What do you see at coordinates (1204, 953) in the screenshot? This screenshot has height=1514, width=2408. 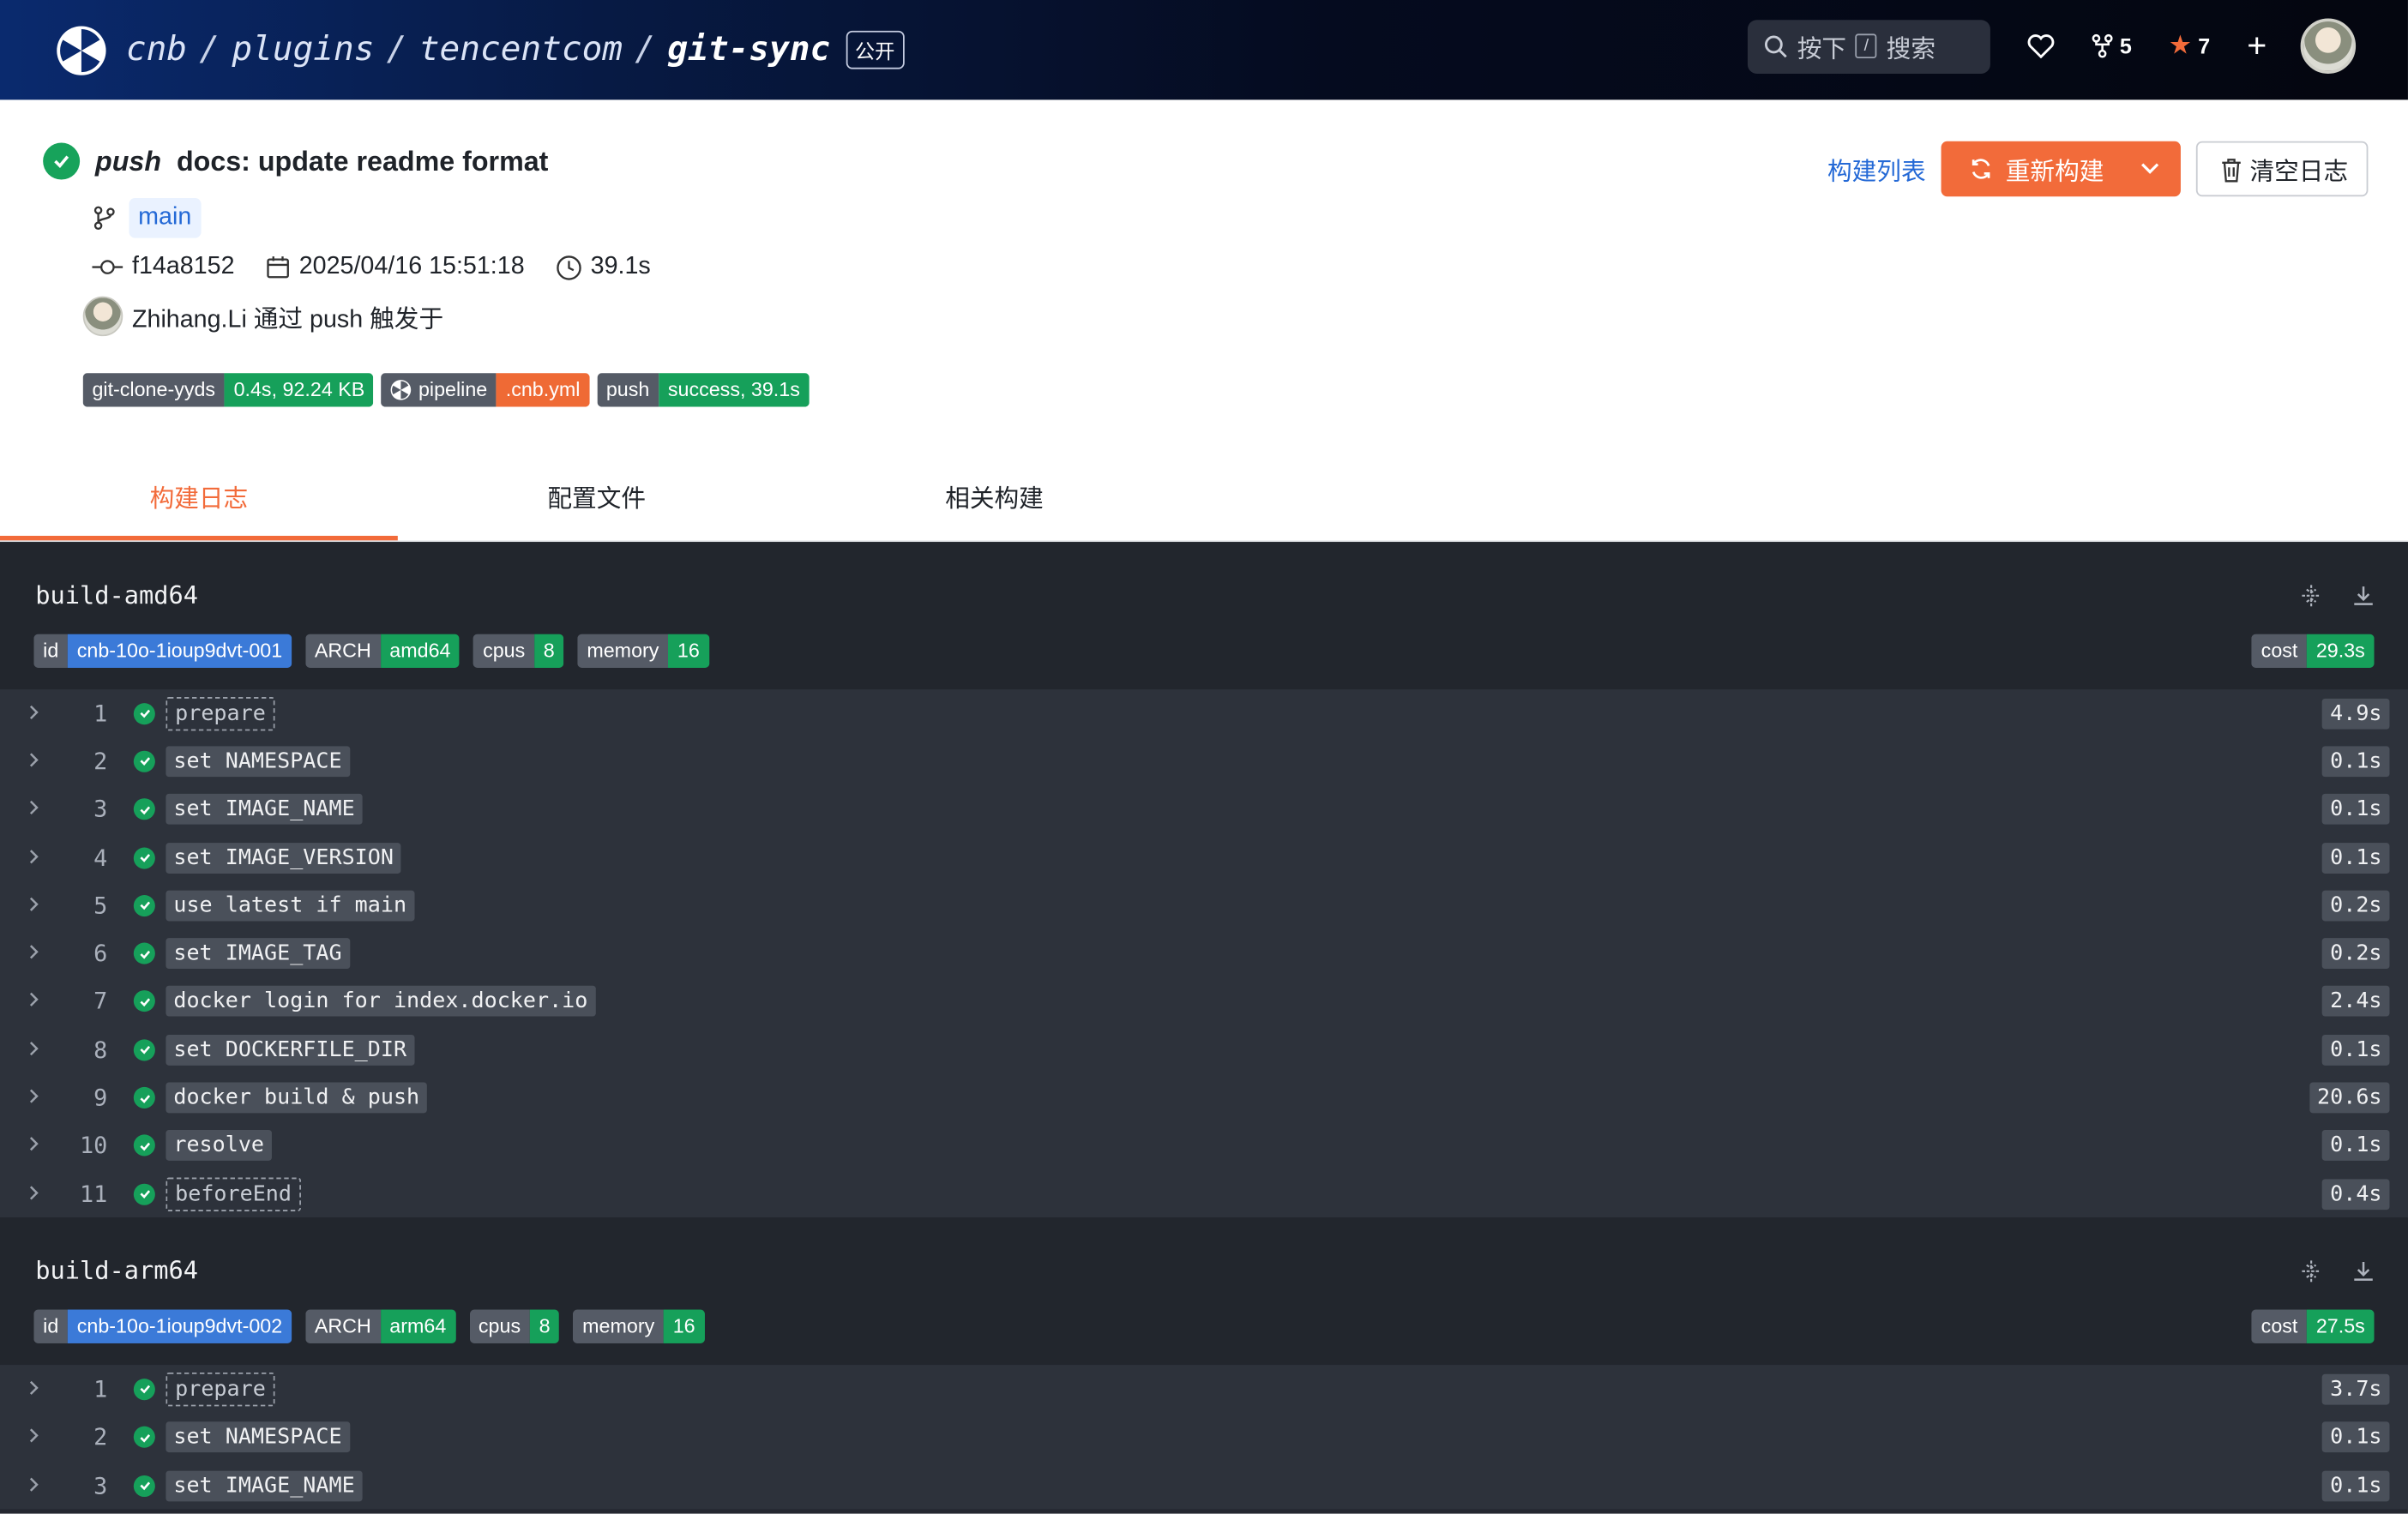 I see `step-row: 6 set IMAGE_TAG 0.2s` at bounding box center [1204, 953].